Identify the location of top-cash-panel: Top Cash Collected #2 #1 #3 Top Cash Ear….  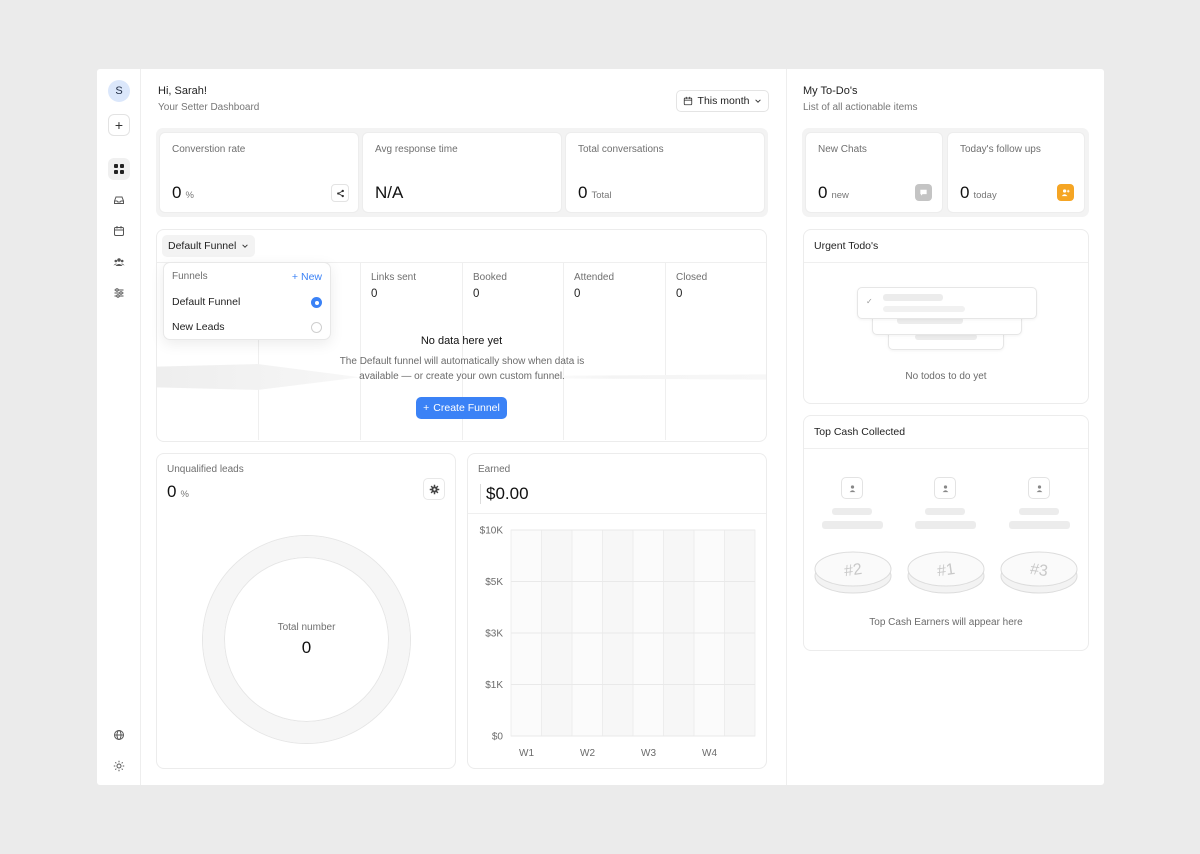
(946, 533).